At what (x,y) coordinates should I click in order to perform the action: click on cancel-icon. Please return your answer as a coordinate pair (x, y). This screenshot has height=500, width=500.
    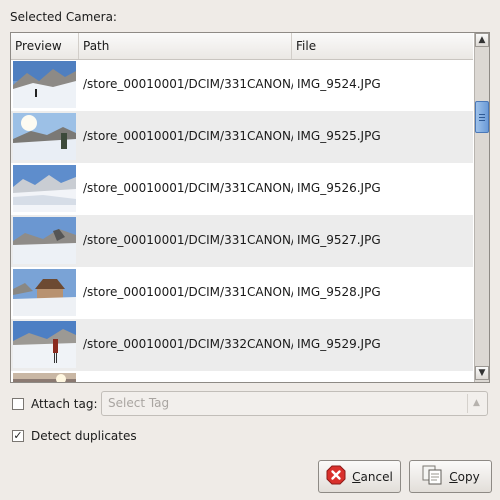
    Looking at the image, I should click on (336, 476).